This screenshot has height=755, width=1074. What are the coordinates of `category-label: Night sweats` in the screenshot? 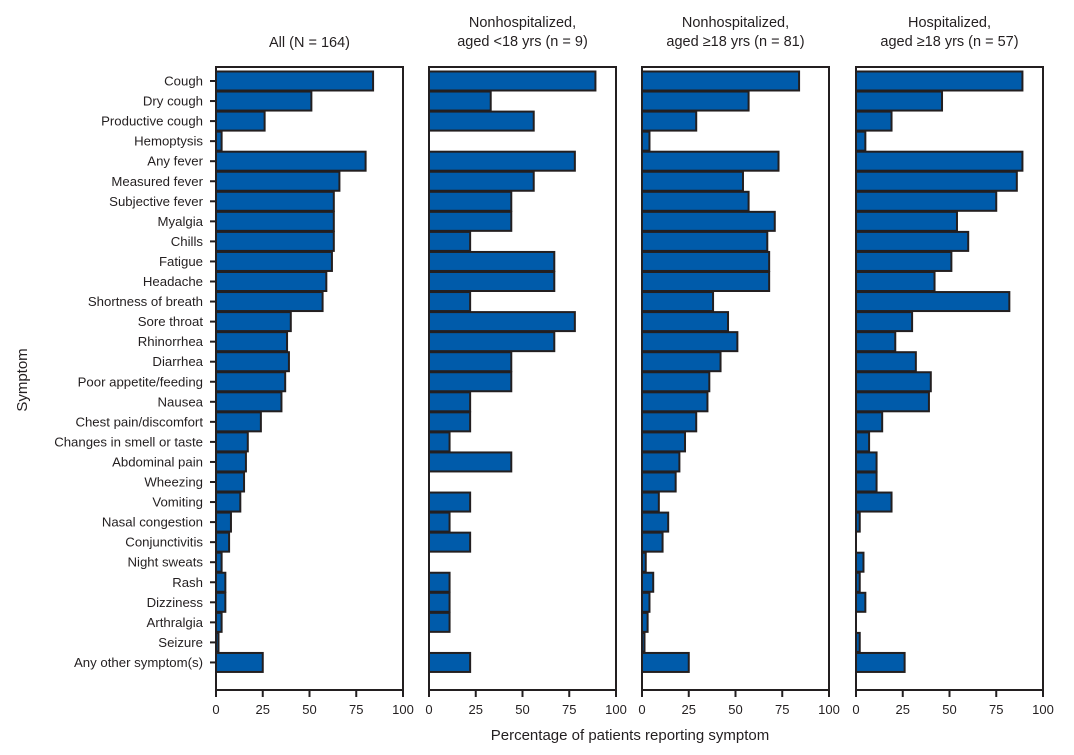 It's located at (166, 562).